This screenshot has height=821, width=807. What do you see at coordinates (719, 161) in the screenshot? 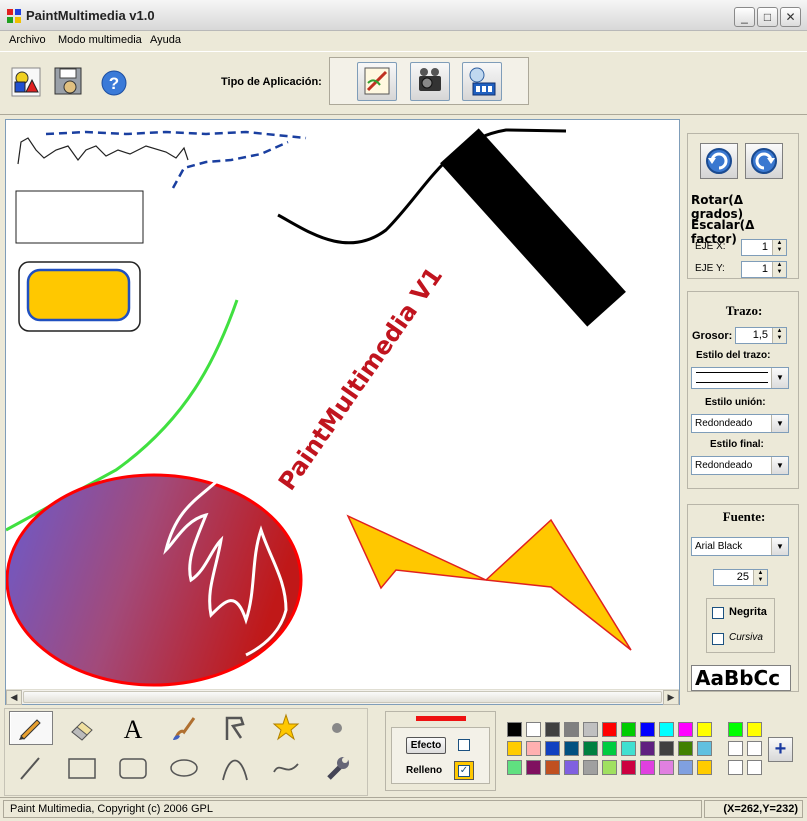
I see `rotate-left-button` at bounding box center [719, 161].